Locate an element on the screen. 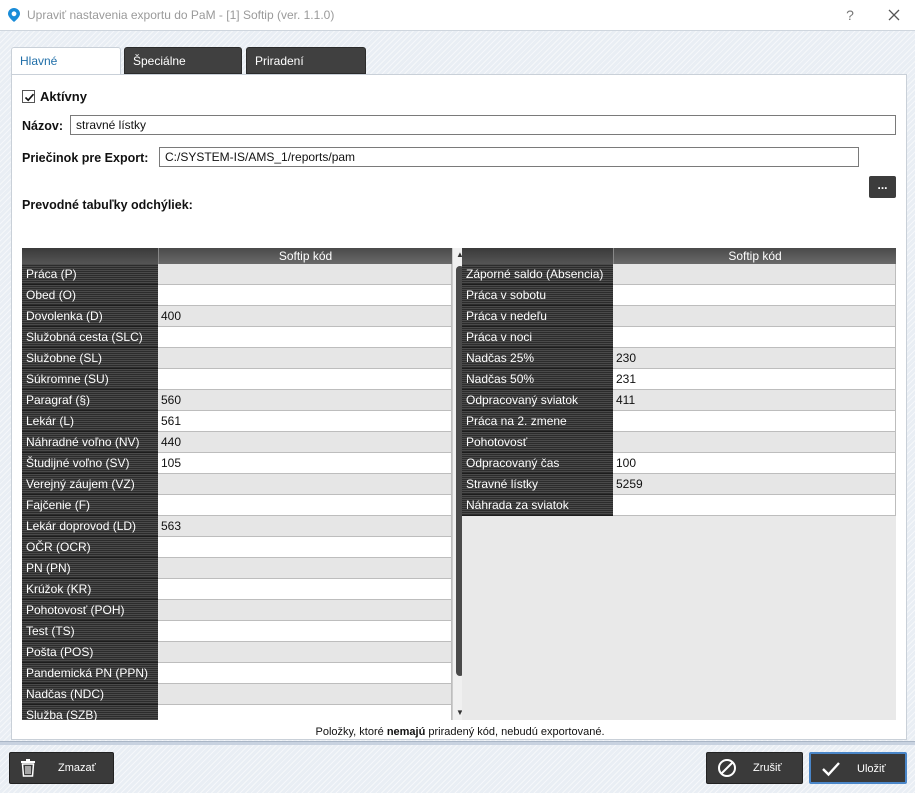  softip-code-cell: 400 is located at coordinates (305, 316).